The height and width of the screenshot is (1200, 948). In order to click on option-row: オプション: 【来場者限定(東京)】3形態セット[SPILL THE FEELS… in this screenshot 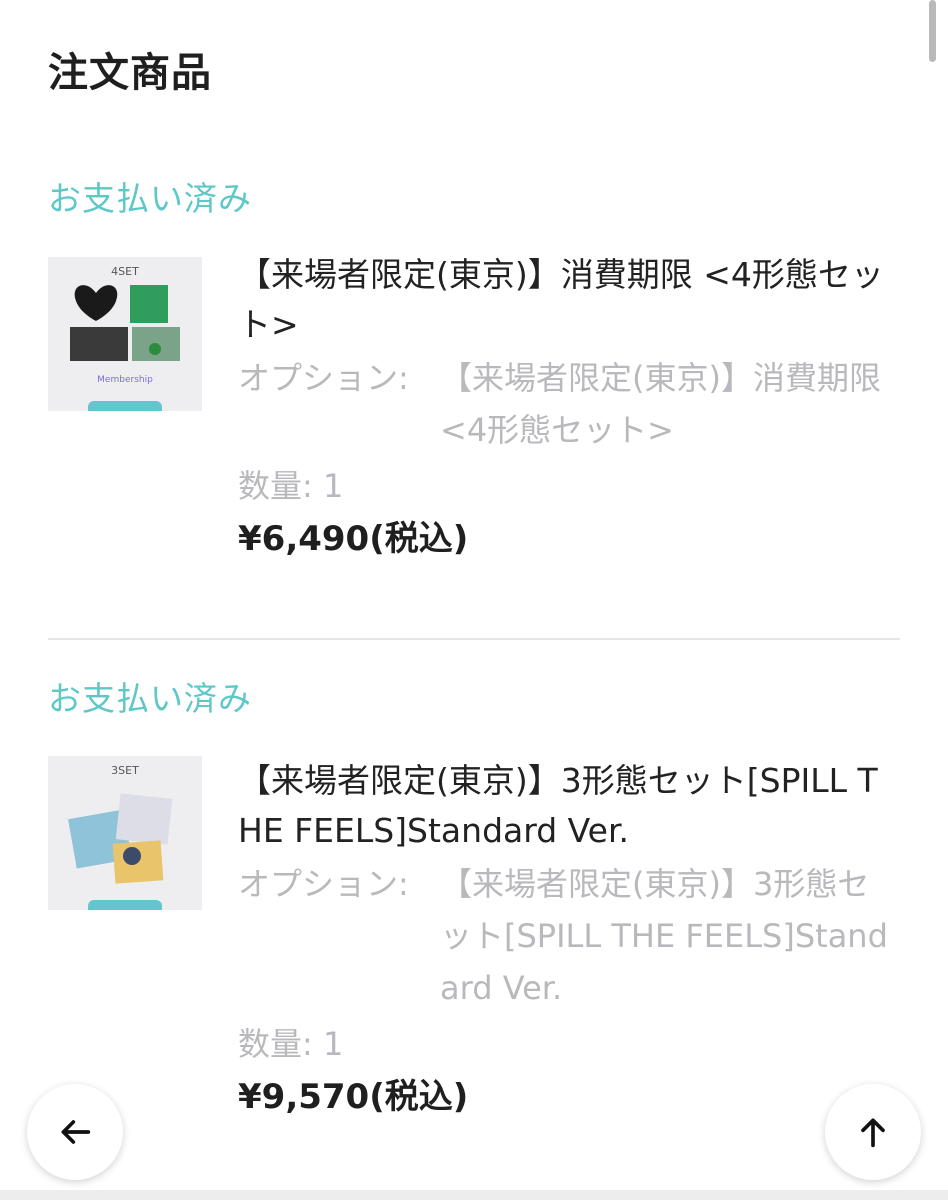, I will do `click(569, 936)`.